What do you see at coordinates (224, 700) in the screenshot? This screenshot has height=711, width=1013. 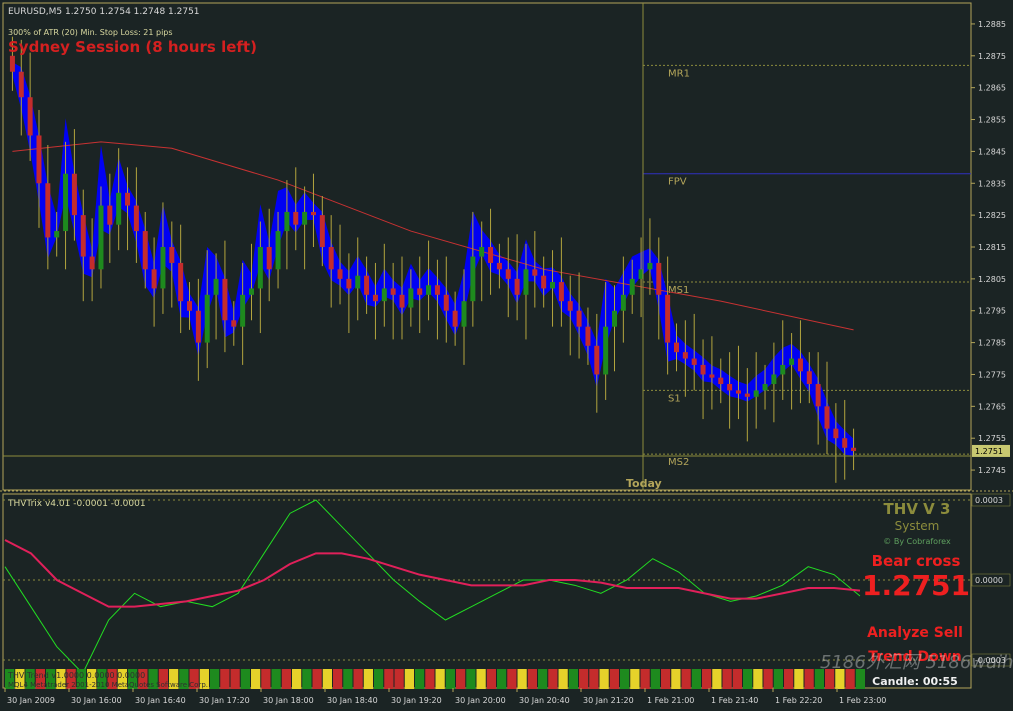 I see `time-tick: 30 Jan 17:20` at bounding box center [224, 700].